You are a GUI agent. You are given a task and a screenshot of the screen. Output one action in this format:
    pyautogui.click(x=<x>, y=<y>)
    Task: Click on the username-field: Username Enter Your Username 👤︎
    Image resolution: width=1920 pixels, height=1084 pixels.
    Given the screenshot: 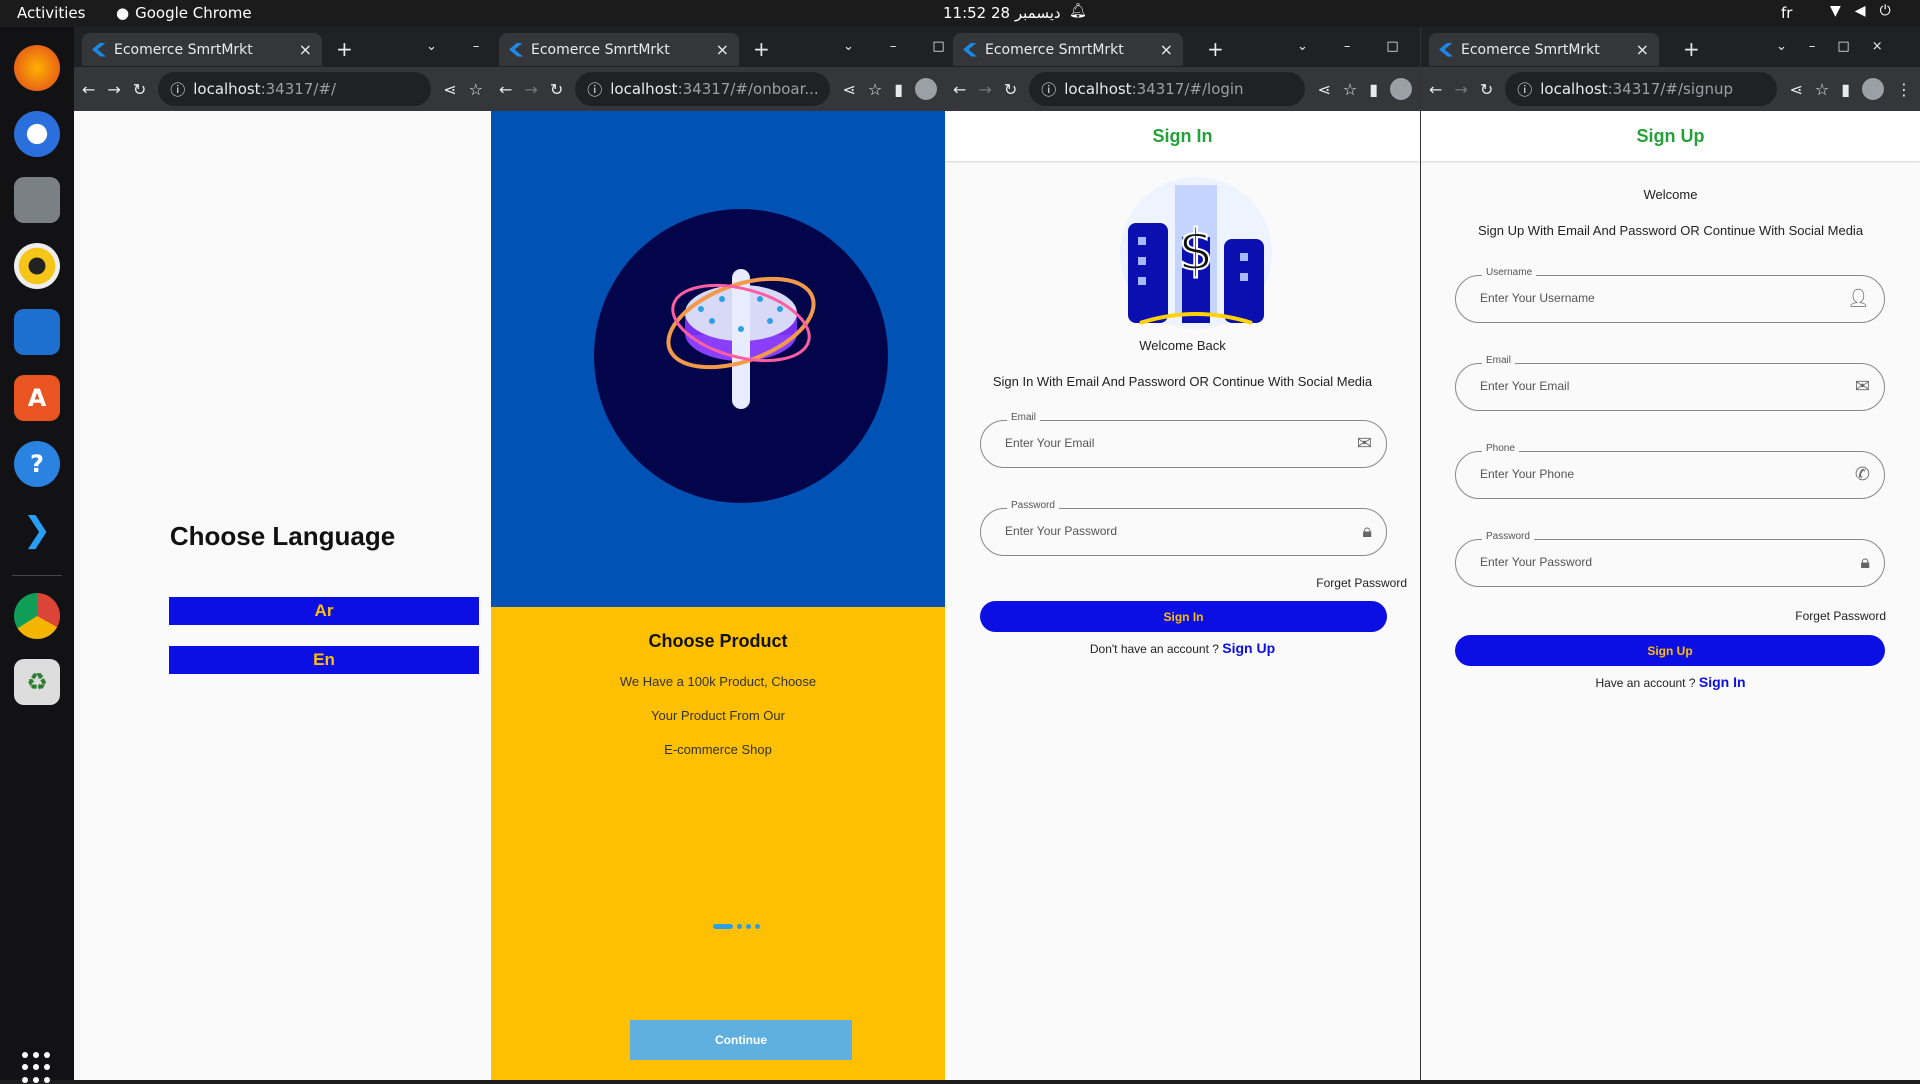 What is the action you would take?
    pyautogui.click(x=1670, y=295)
    